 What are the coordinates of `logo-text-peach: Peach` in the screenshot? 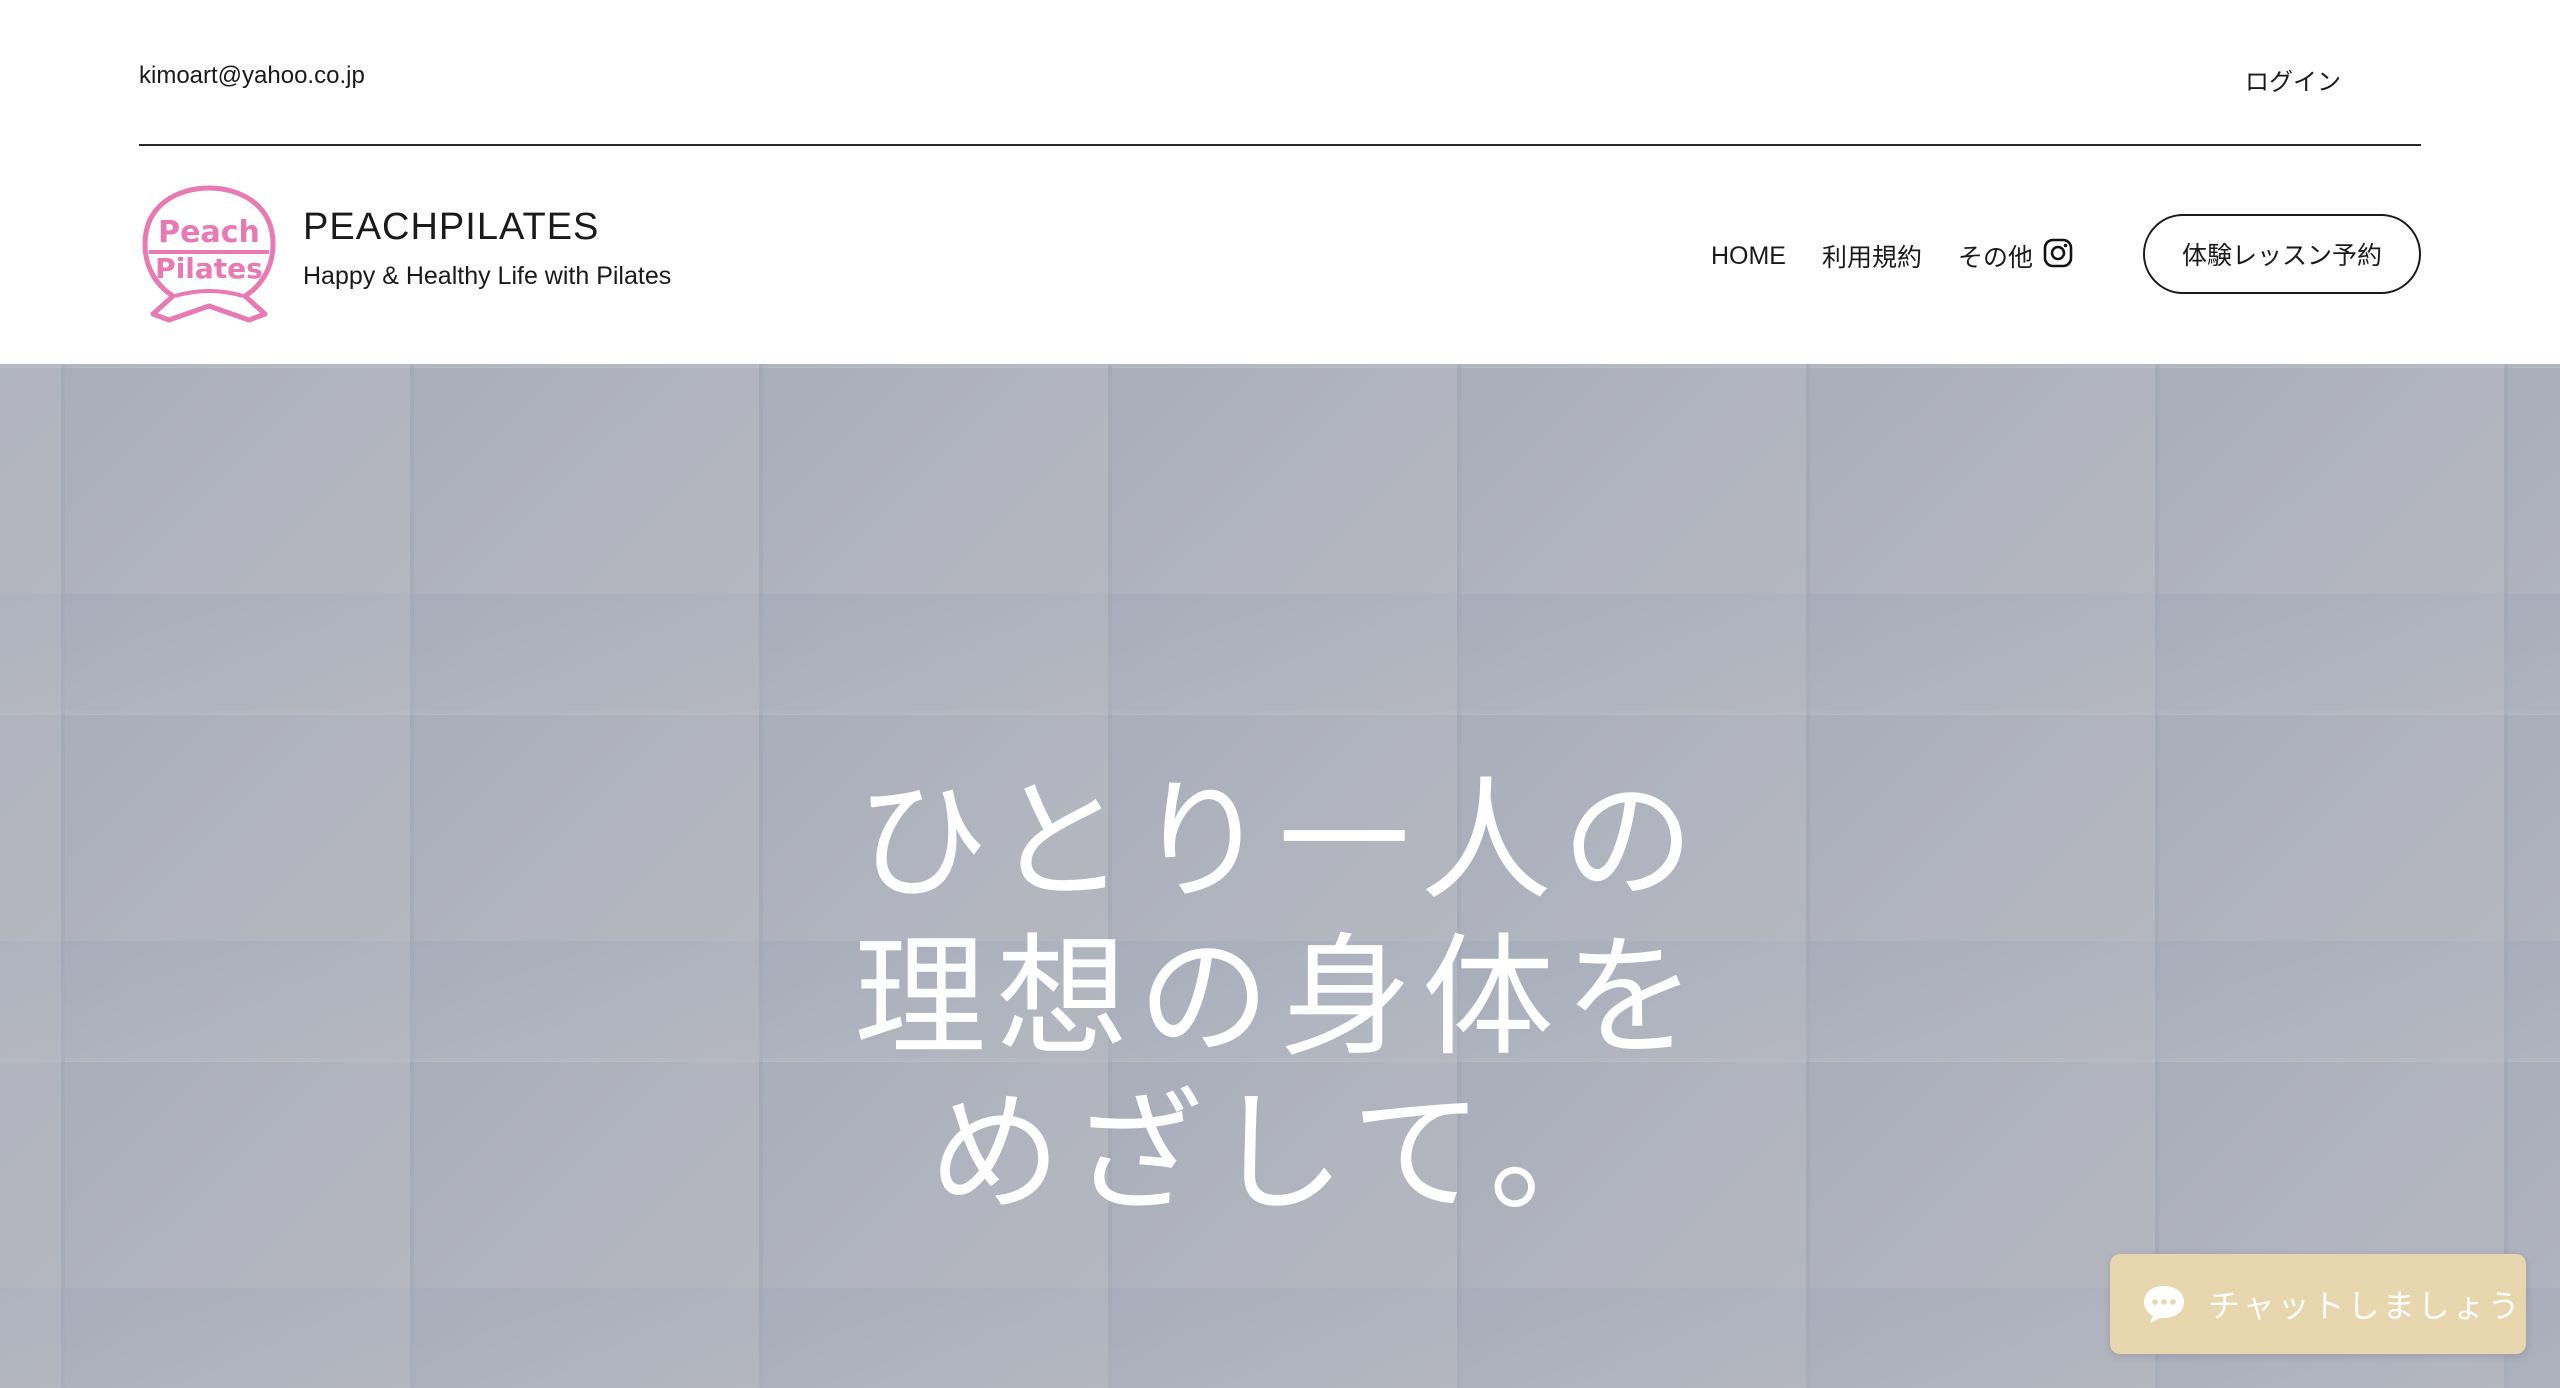 It's located at (209, 232).